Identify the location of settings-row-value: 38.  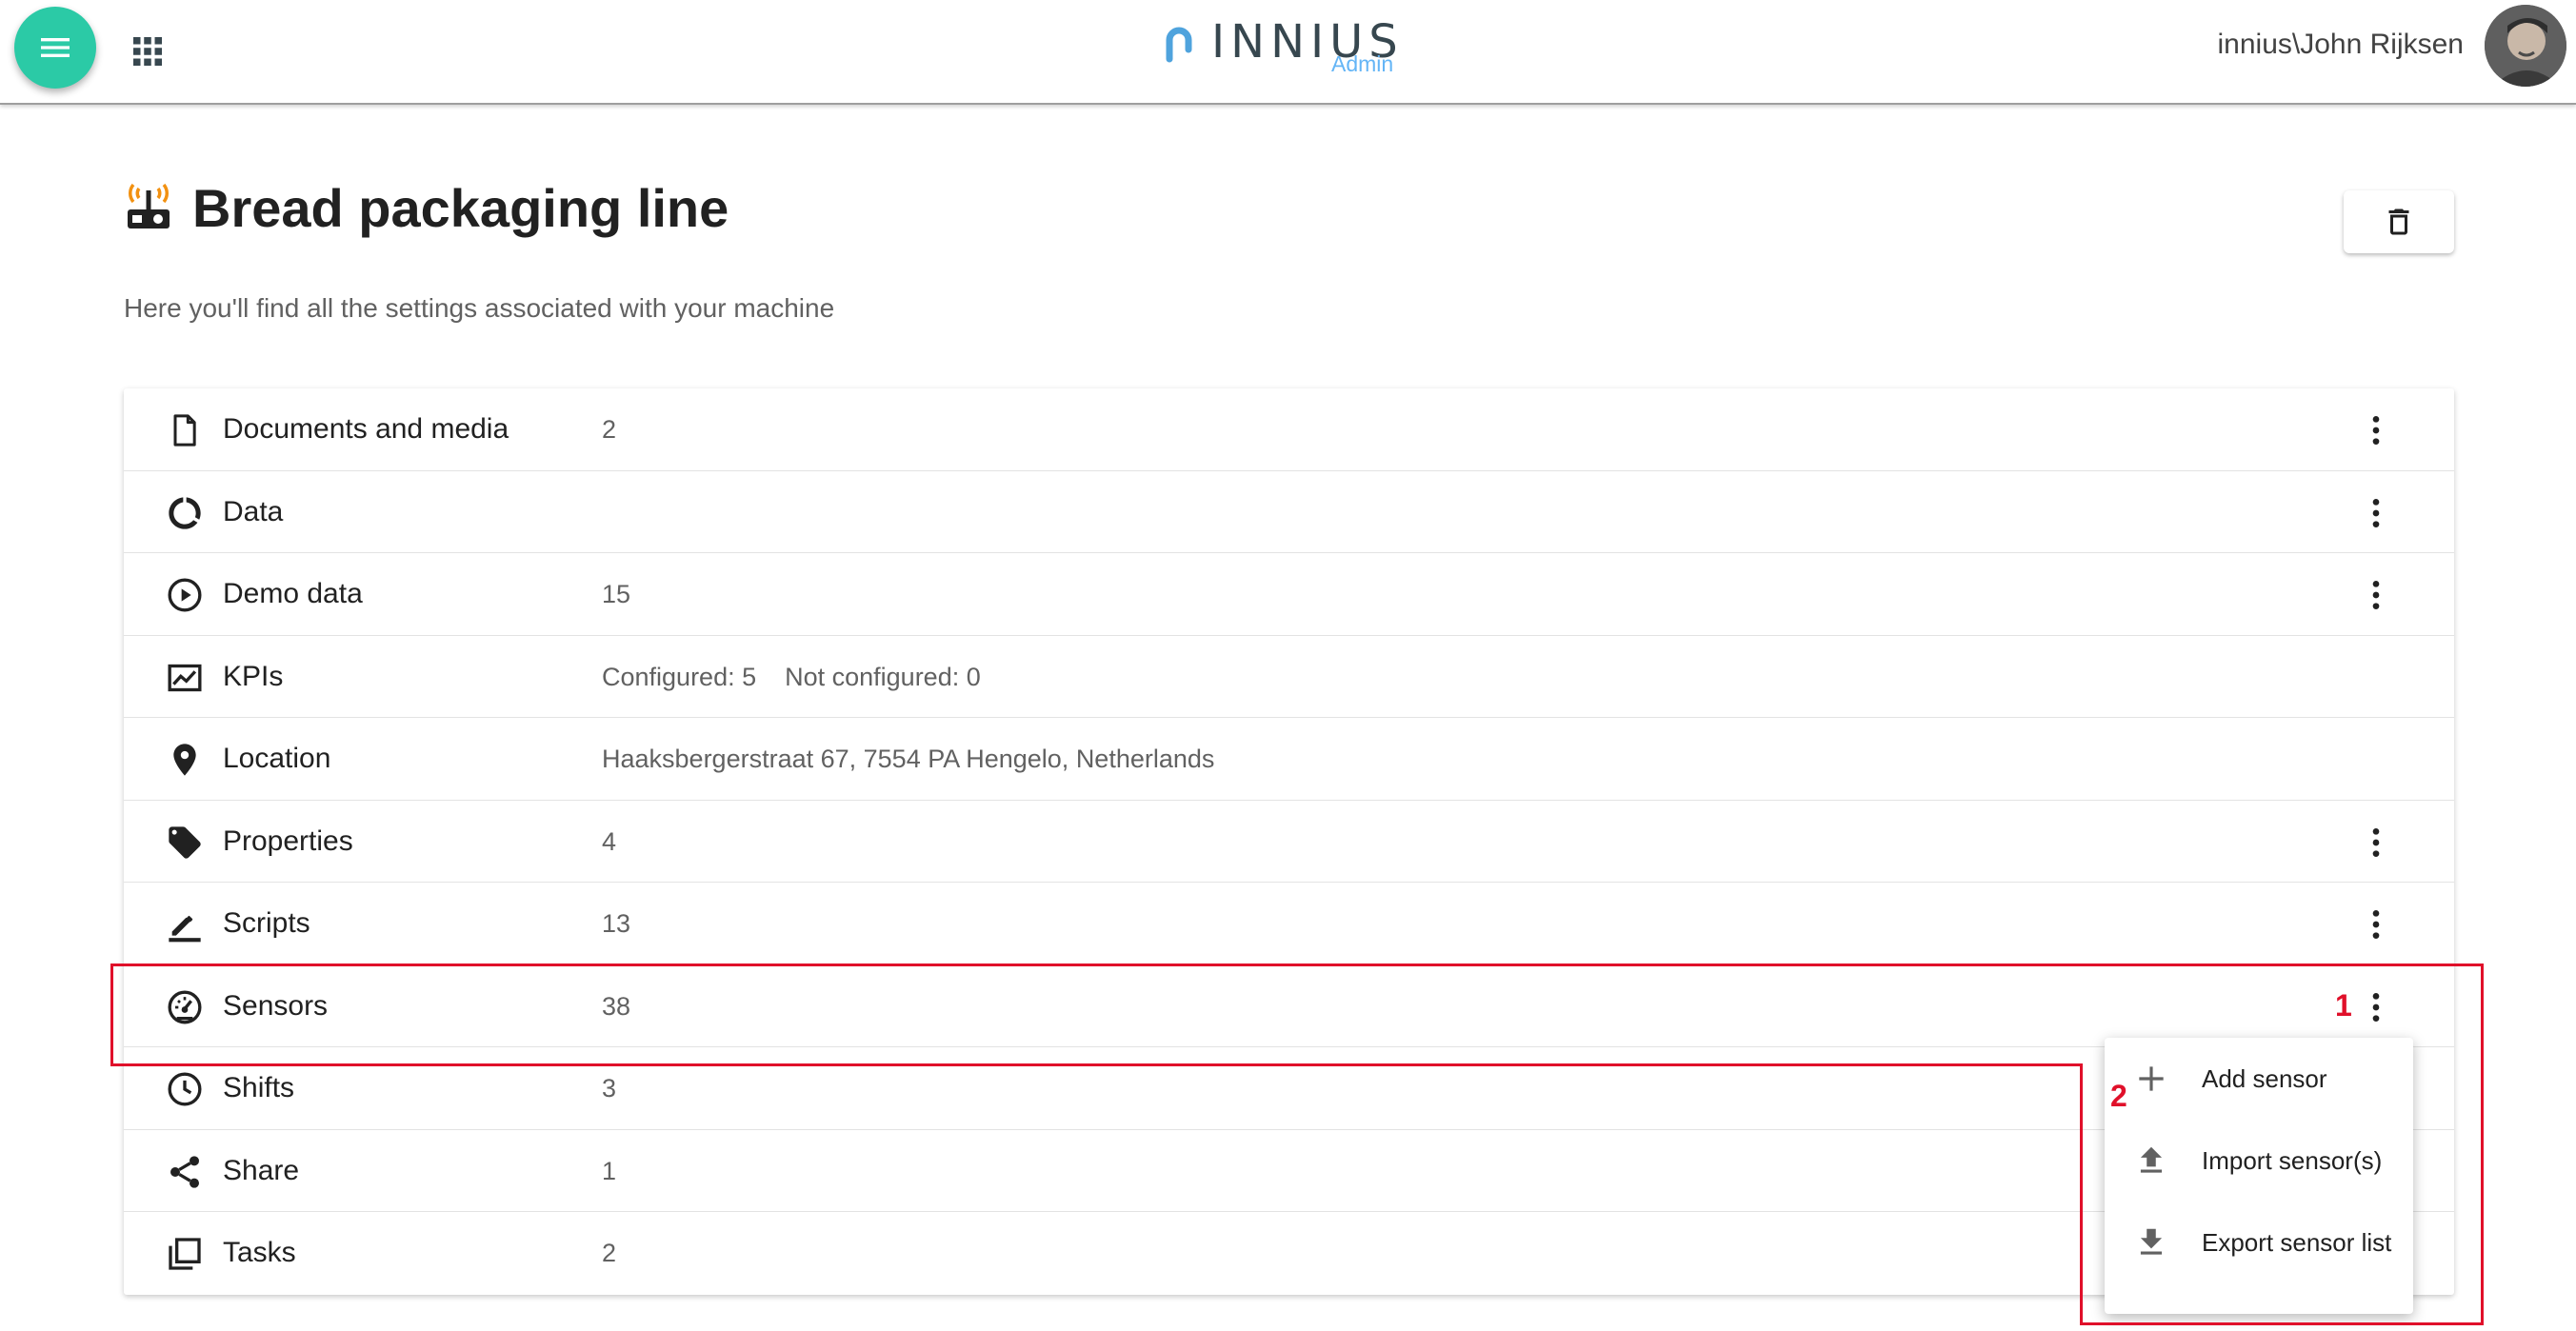
(616, 1006).